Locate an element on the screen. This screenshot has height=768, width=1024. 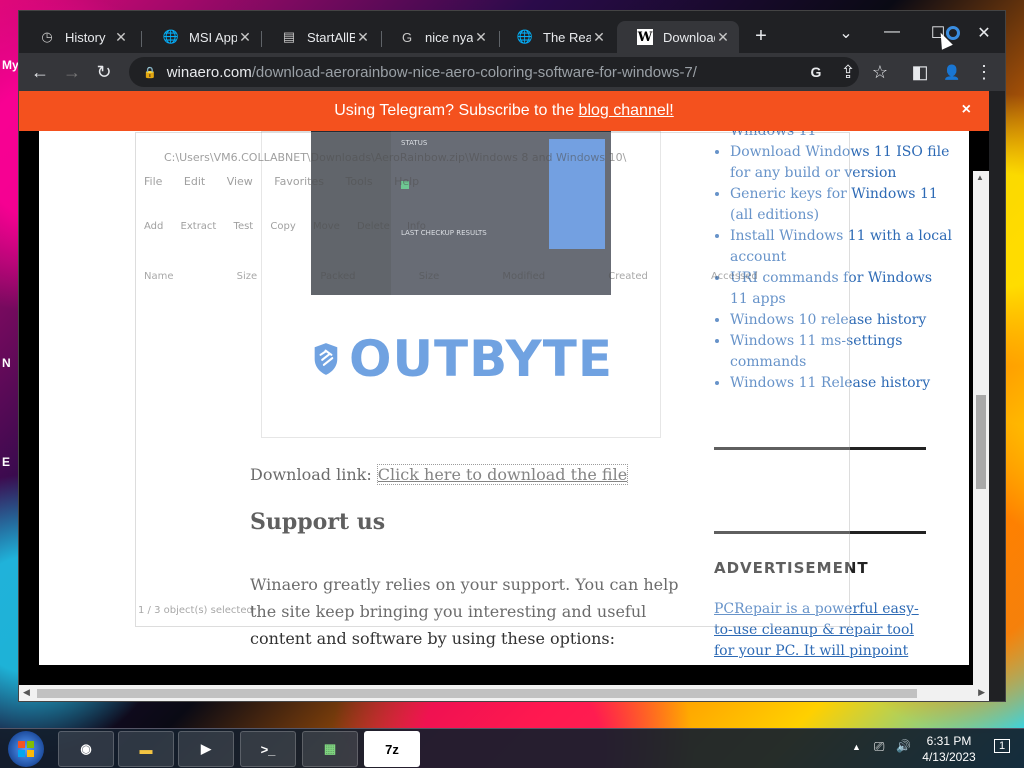
ad-screenshot: STATUS LAST CHECKUP RESULTS is located at coordinates (461, 213).